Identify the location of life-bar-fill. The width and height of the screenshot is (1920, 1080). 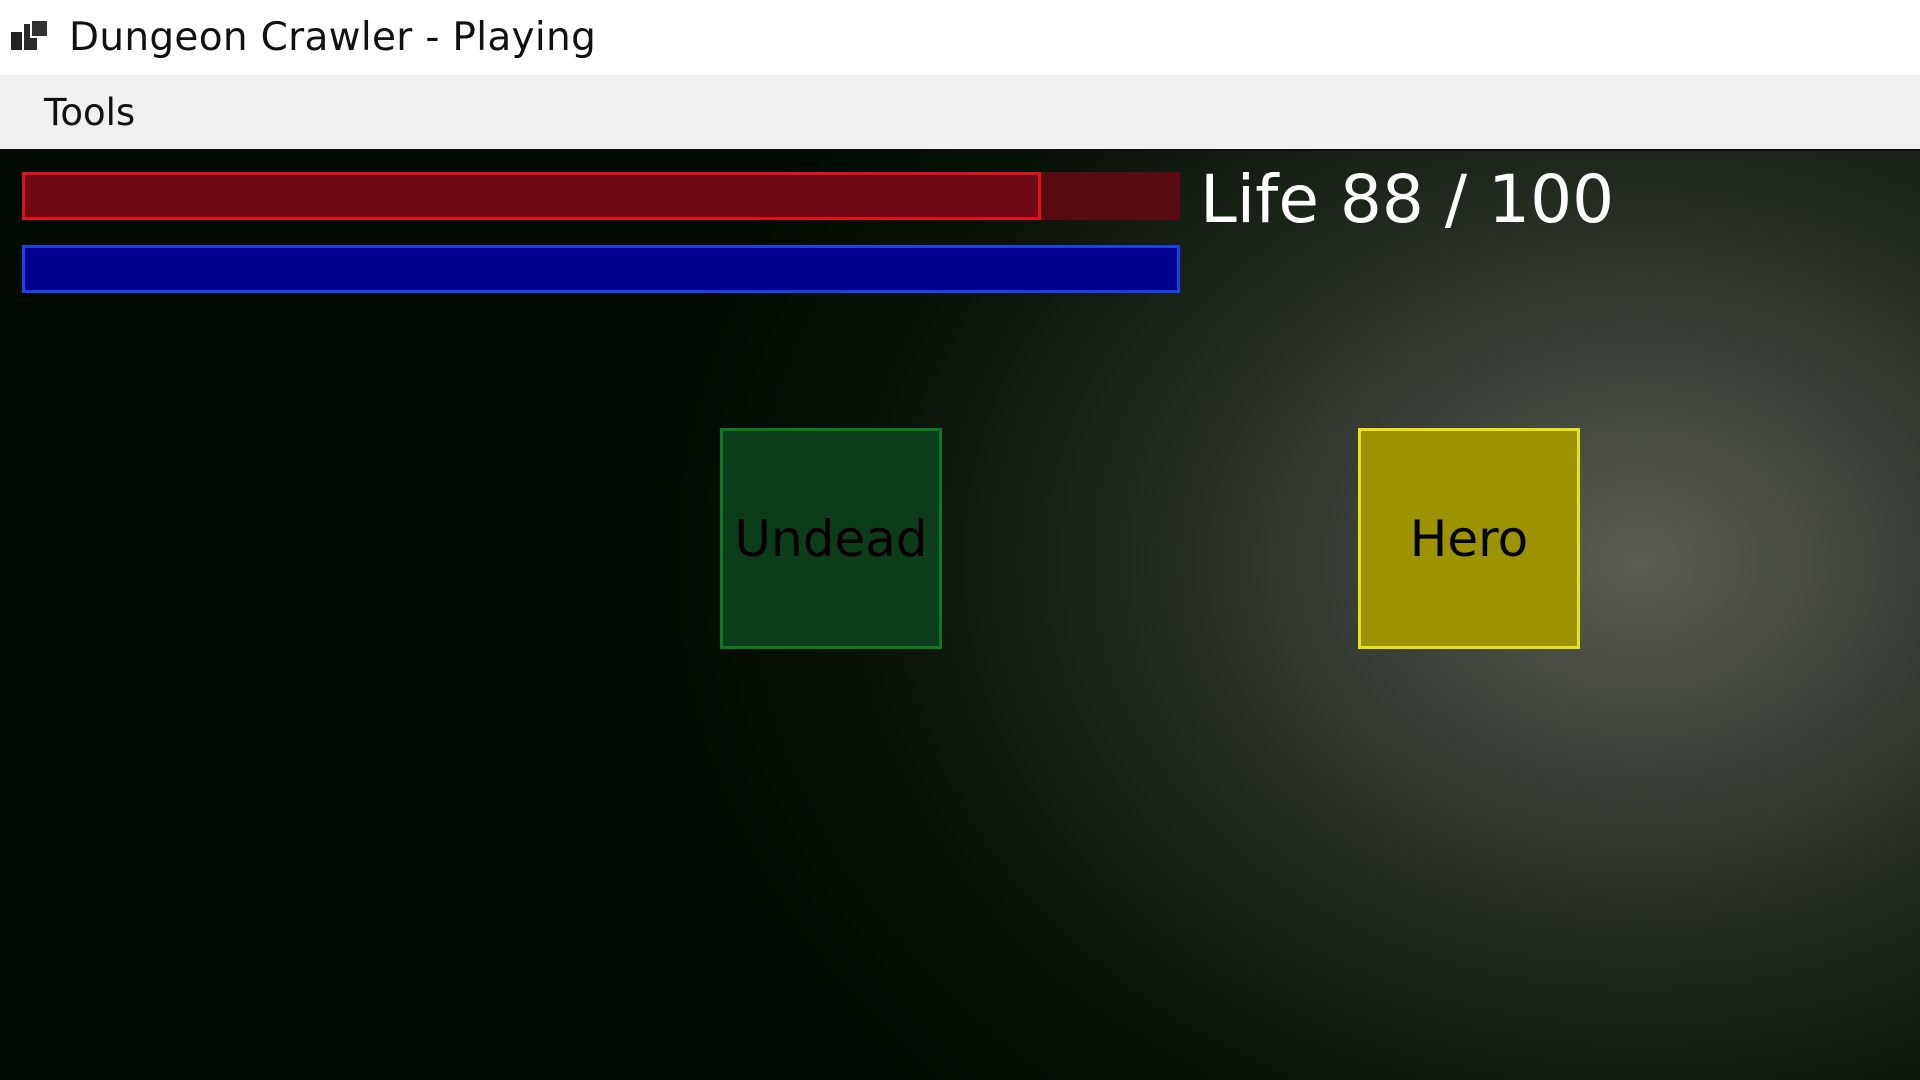
(532, 196).